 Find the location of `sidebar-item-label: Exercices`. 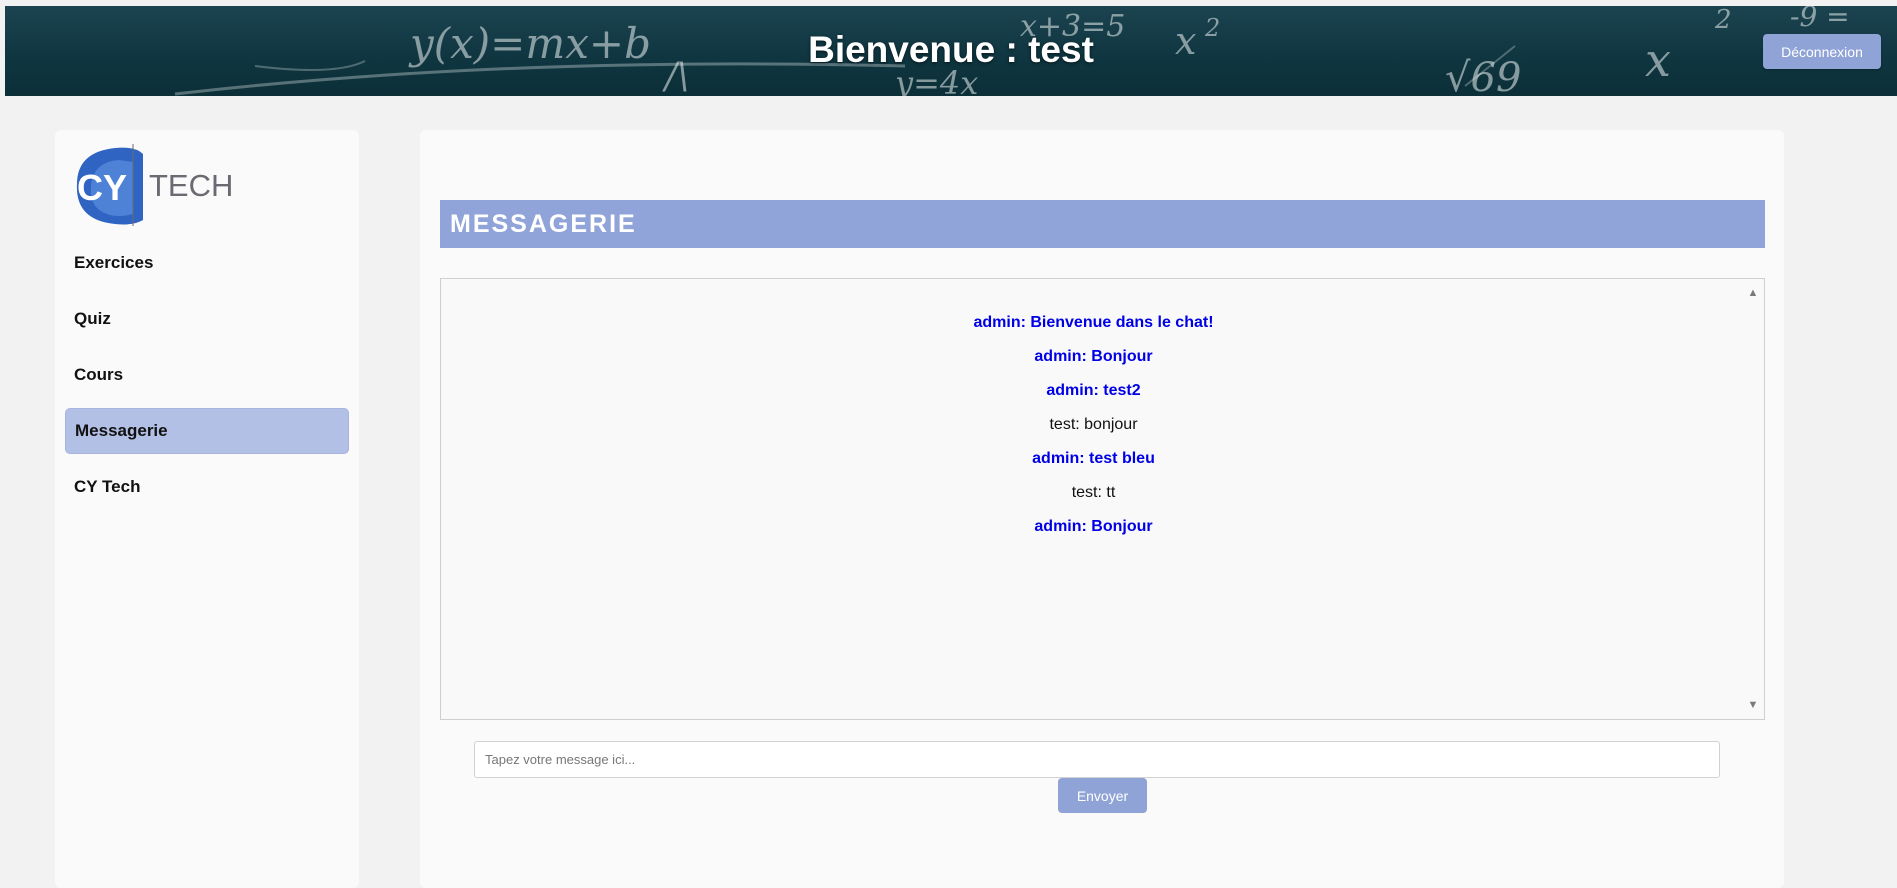

sidebar-item-label: Exercices is located at coordinates (114, 262).